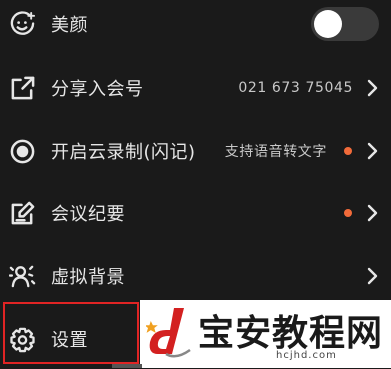  Describe the element at coordinates (71, 333) in the screenshot. I see `settings-highlight-frame` at that location.